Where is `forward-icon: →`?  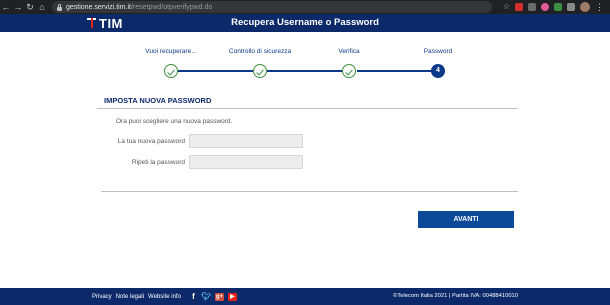
forward-icon: → is located at coordinates (18, 7).